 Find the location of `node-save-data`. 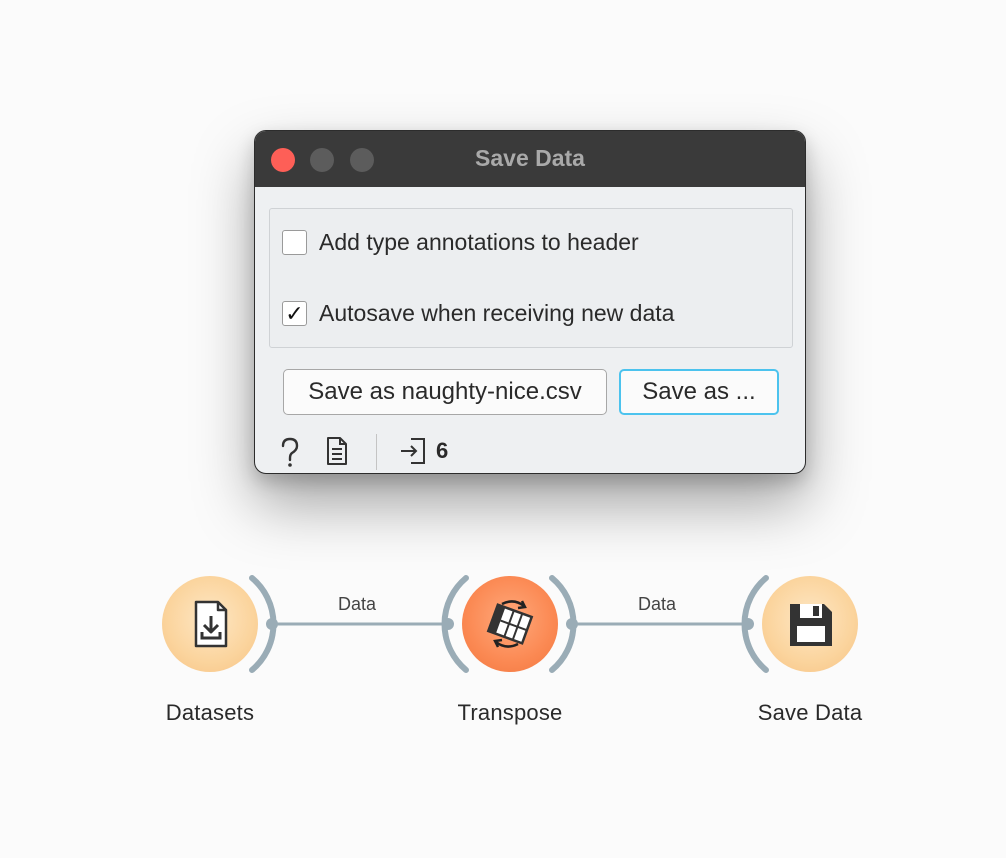

node-save-data is located at coordinates (810, 624).